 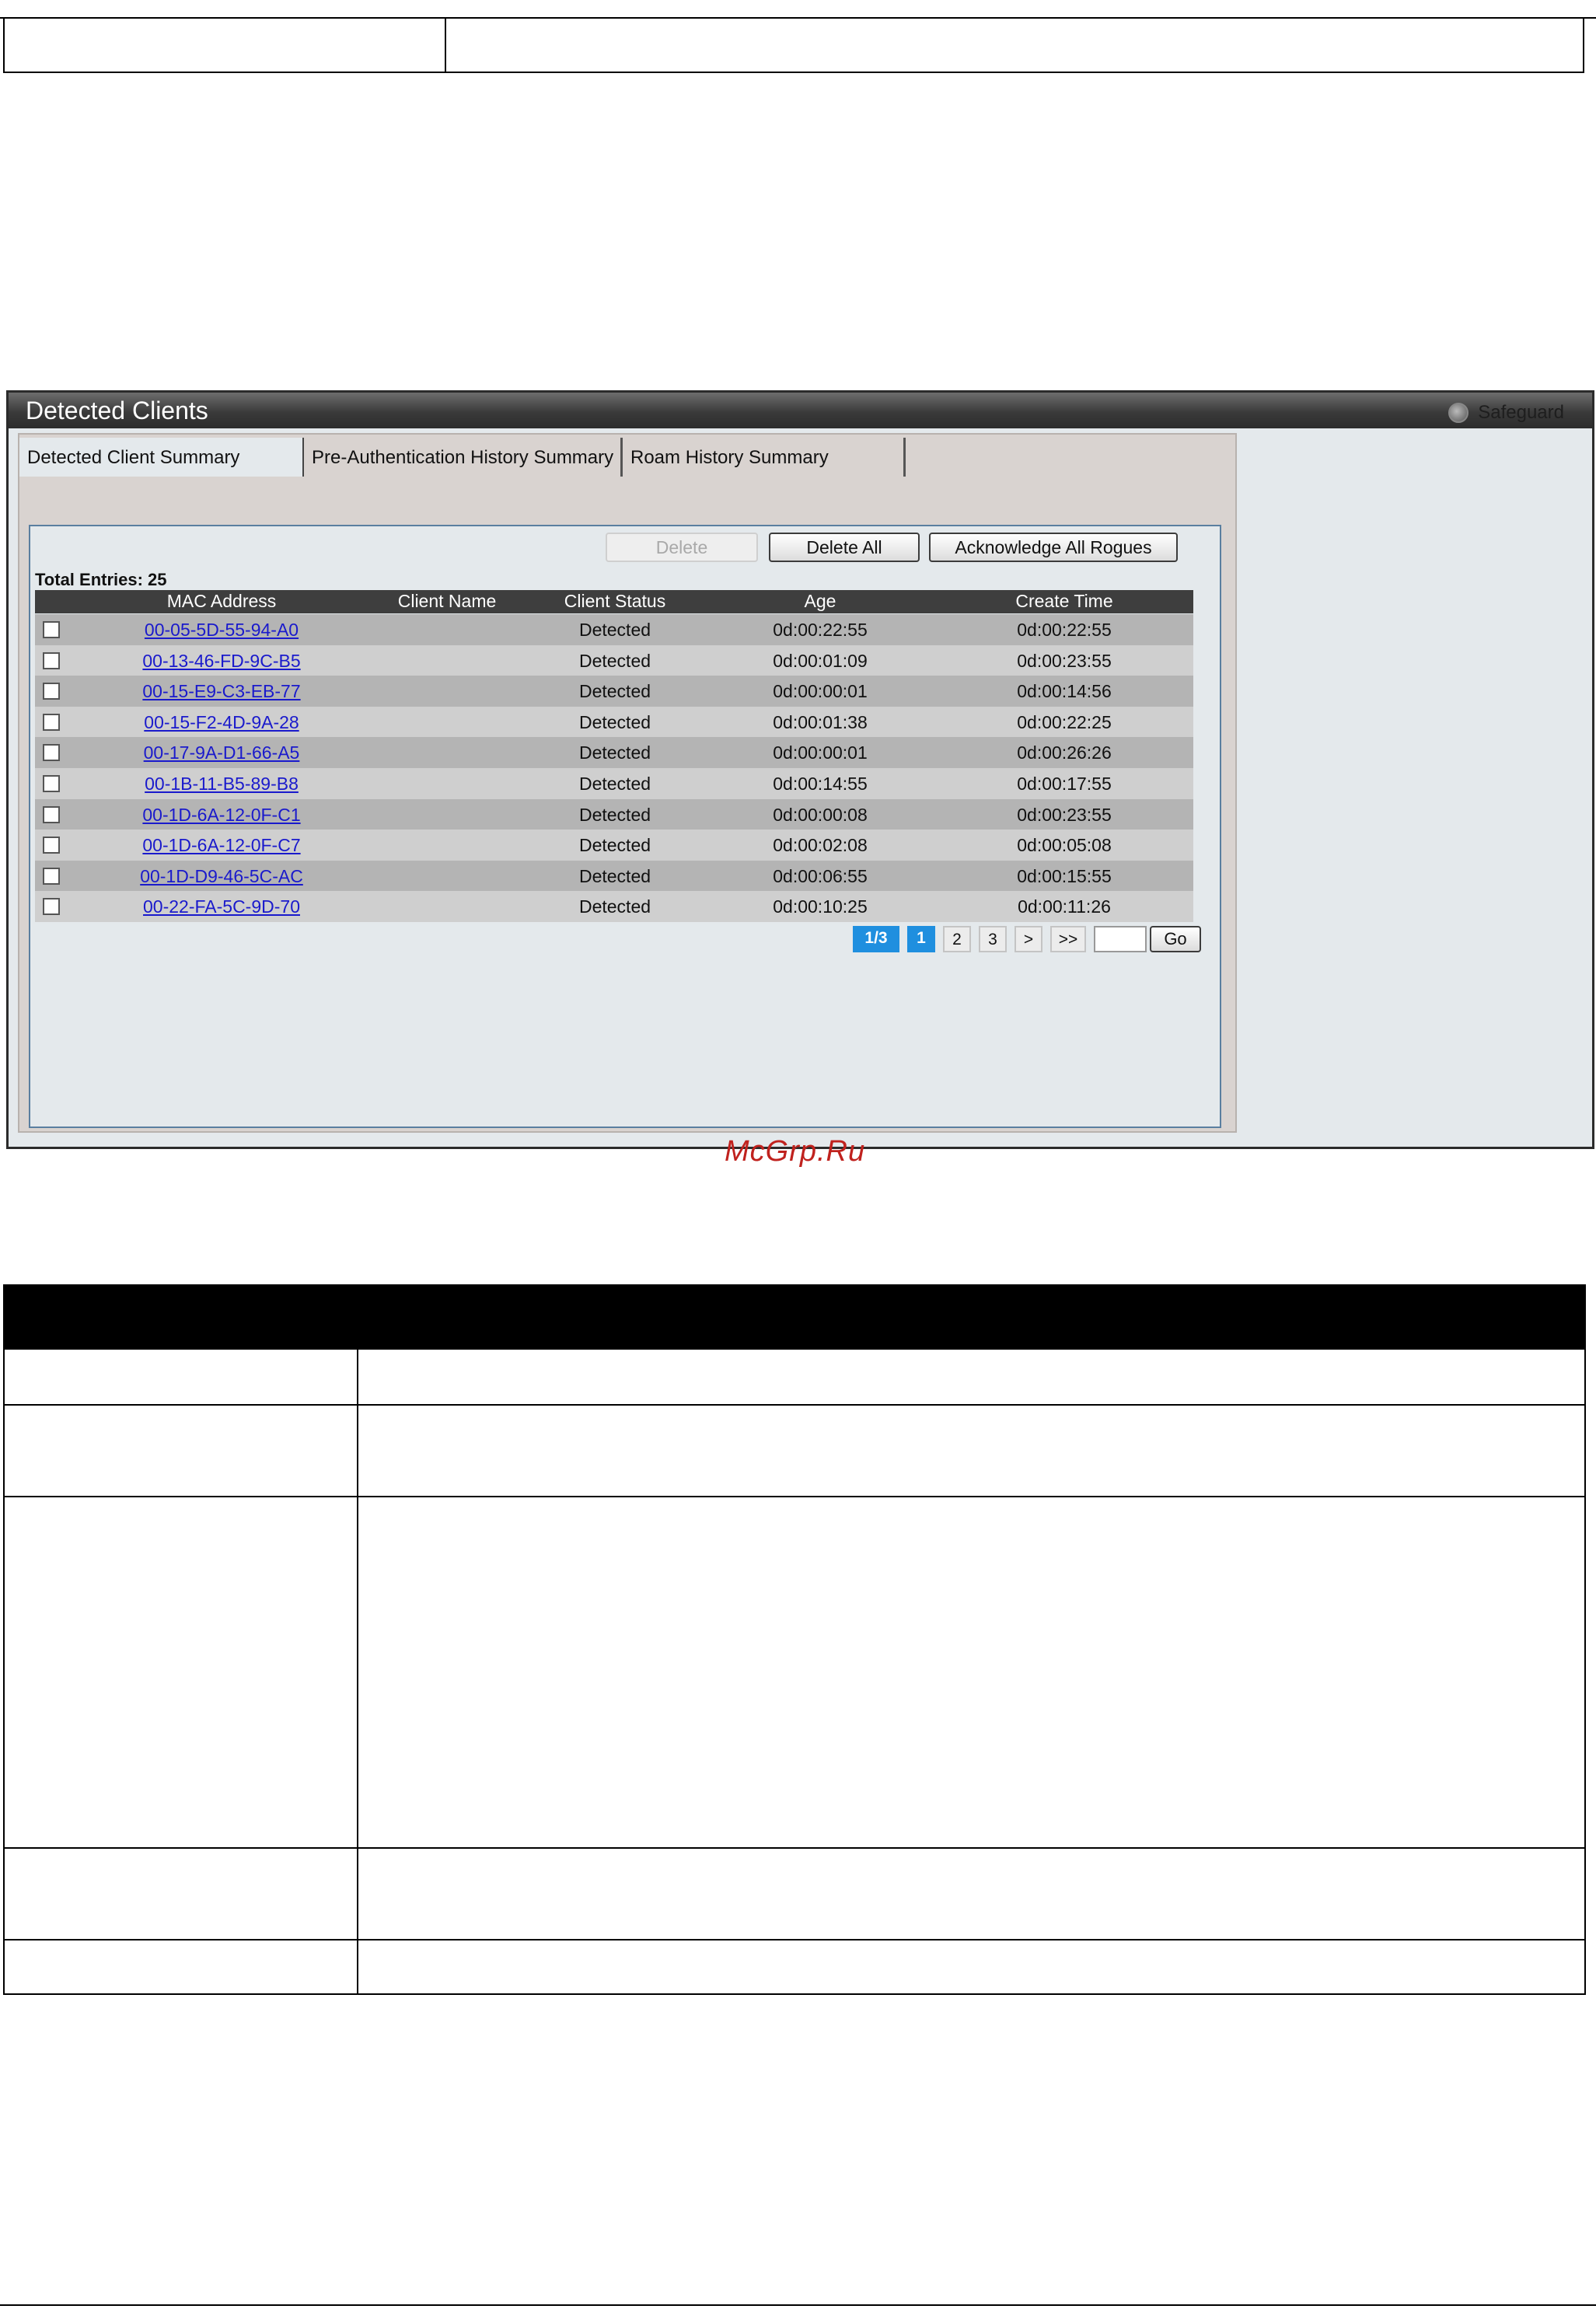 What do you see at coordinates (161, 457) in the screenshot?
I see `tab-detected-client-summary: Detected Client Summary` at bounding box center [161, 457].